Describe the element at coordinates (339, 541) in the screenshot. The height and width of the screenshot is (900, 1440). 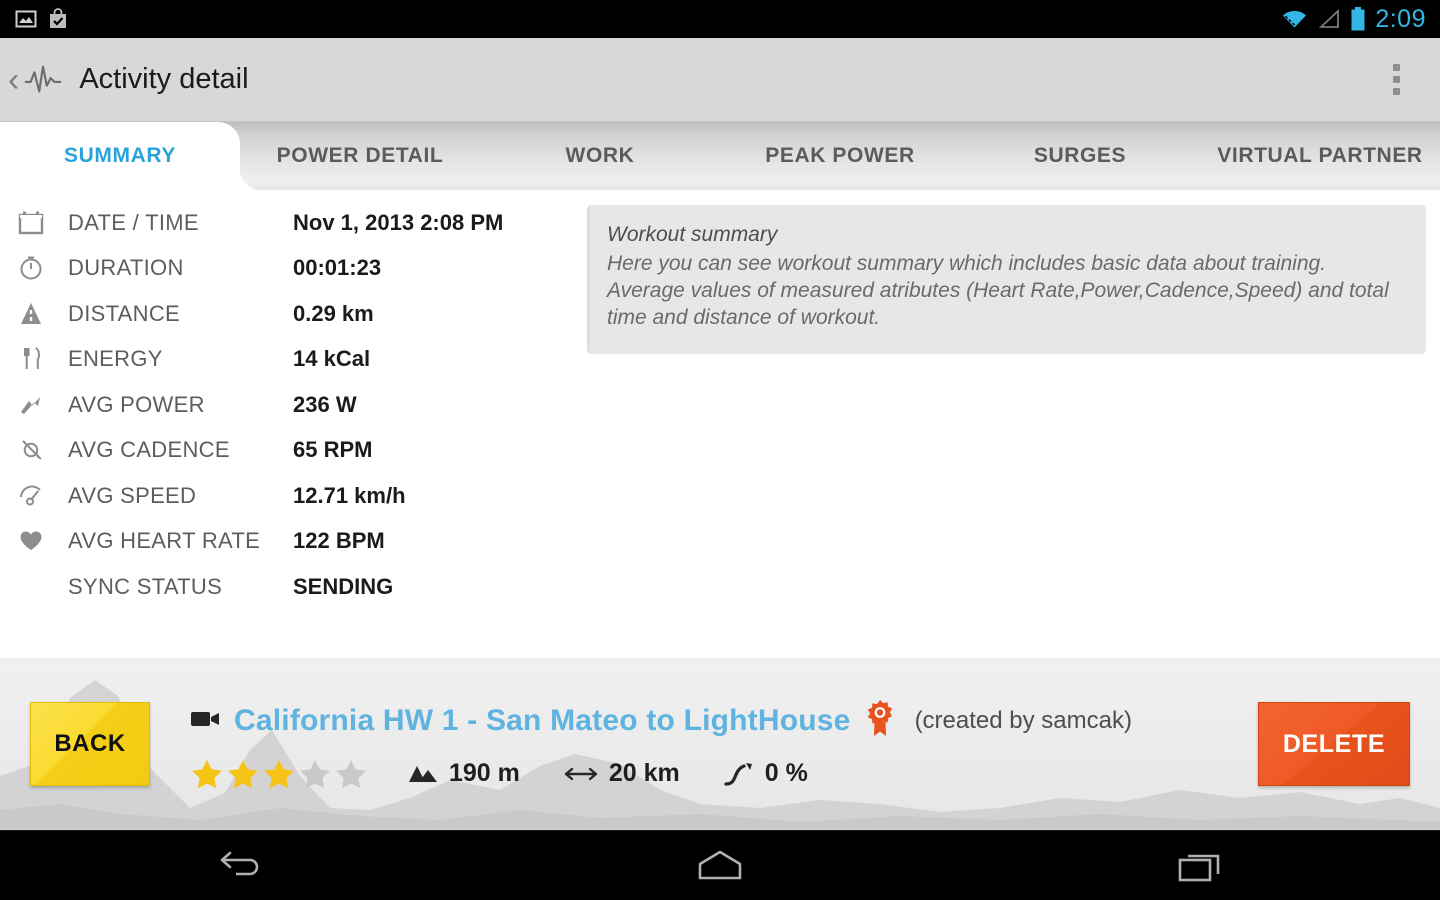
I see `metric-value: 122 BPM` at that location.